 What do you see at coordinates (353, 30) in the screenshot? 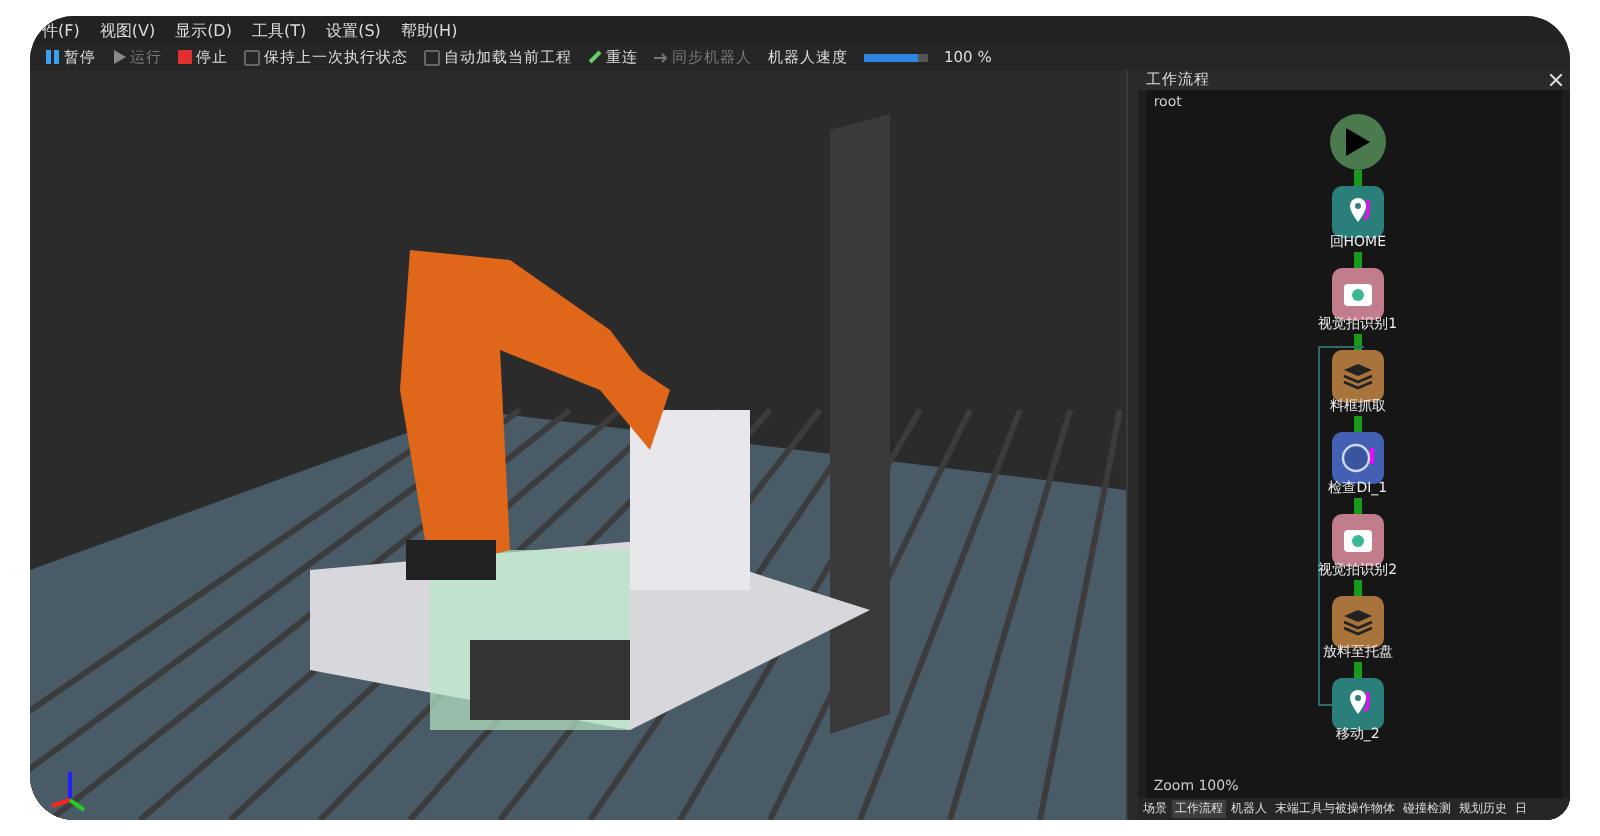
I see `menu-item: 设置(S)` at bounding box center [353, 30].